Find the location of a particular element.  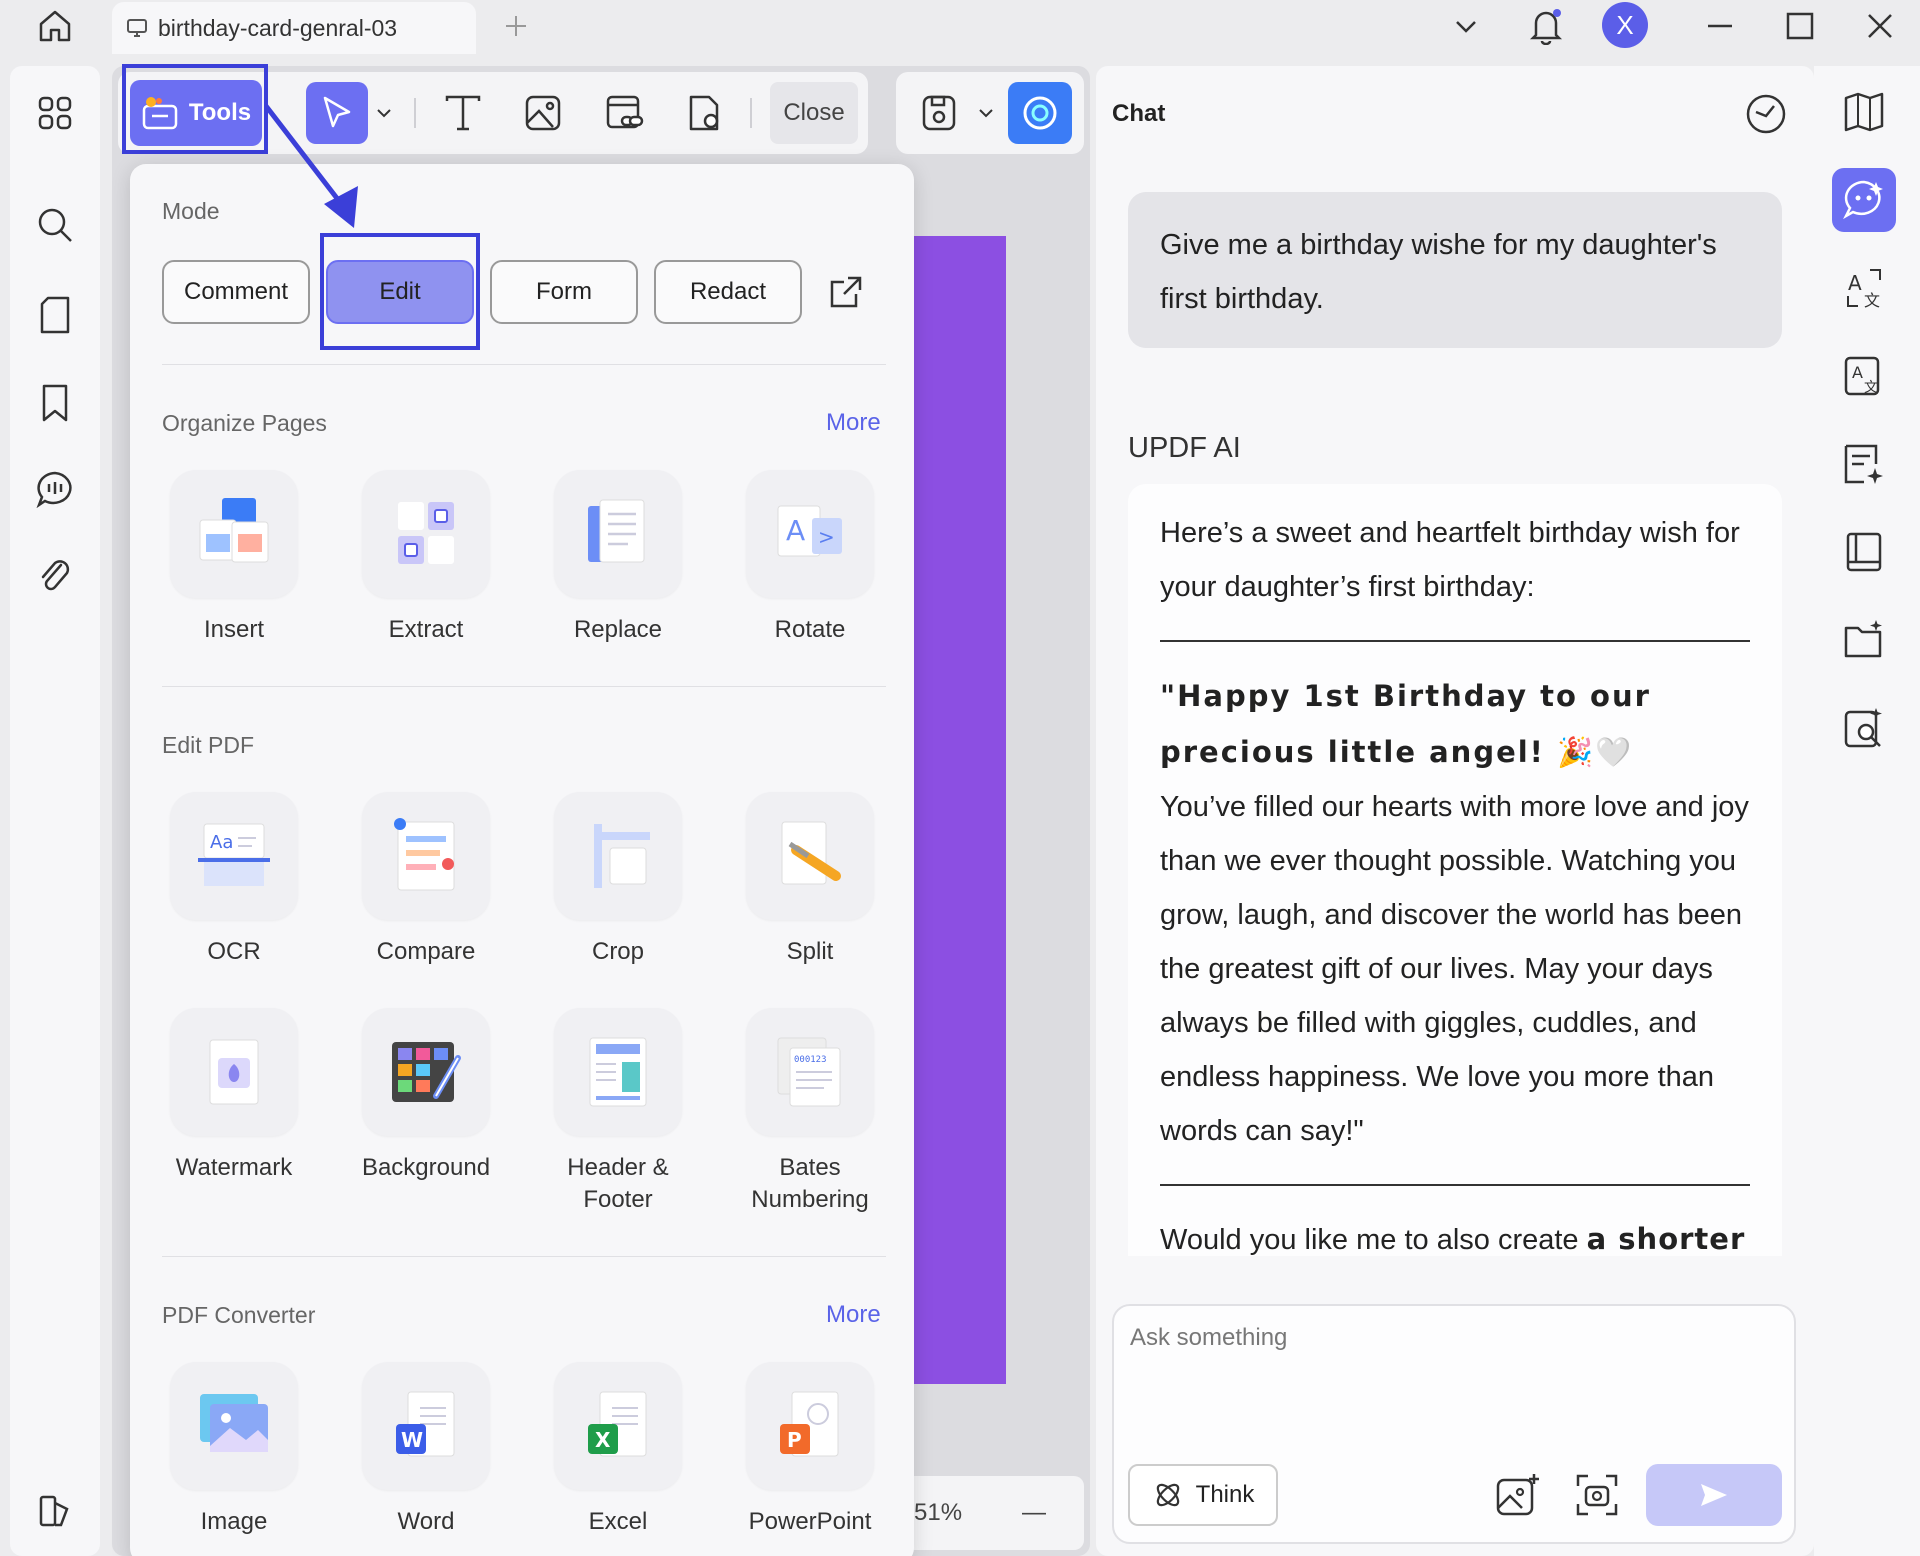

document-tab: birthday-card-genral-03 is located at coordinates (294, 28).